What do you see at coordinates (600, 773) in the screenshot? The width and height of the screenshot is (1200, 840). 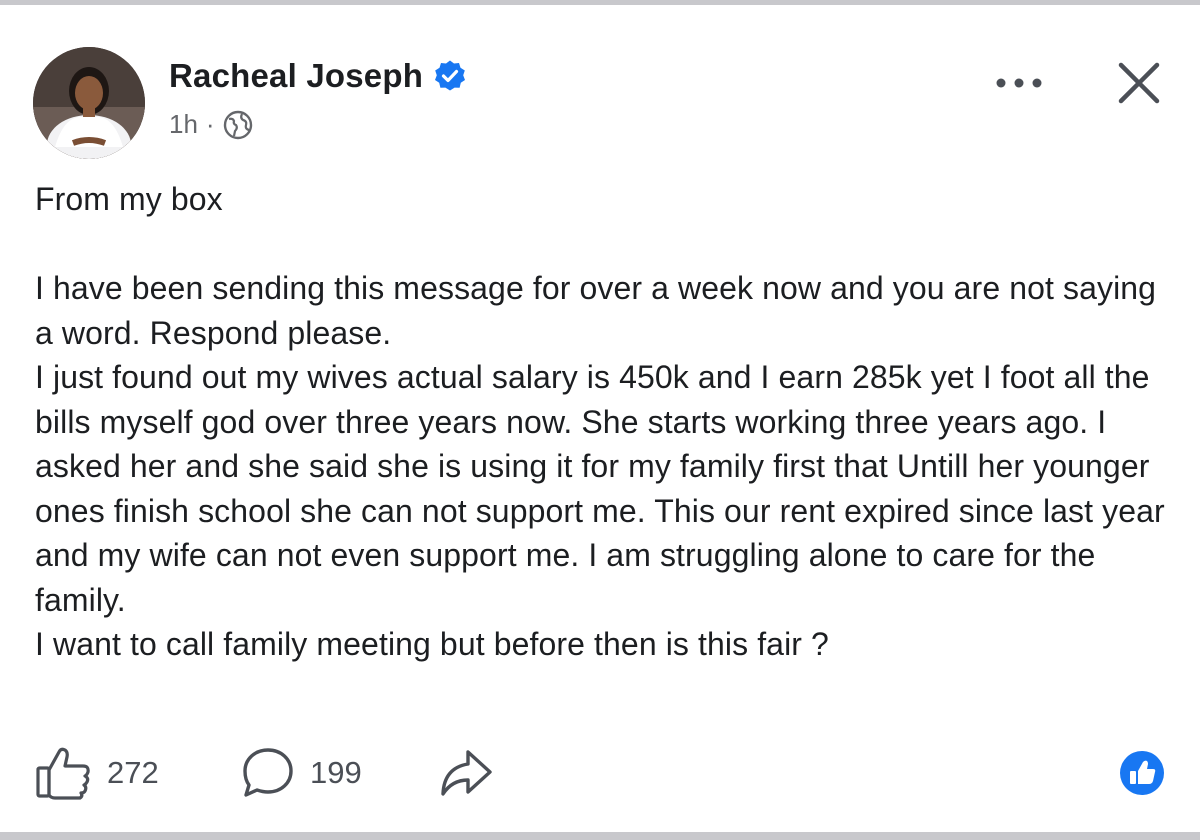 I see `post-actions: 272 199` at bounding box center [600, 773].